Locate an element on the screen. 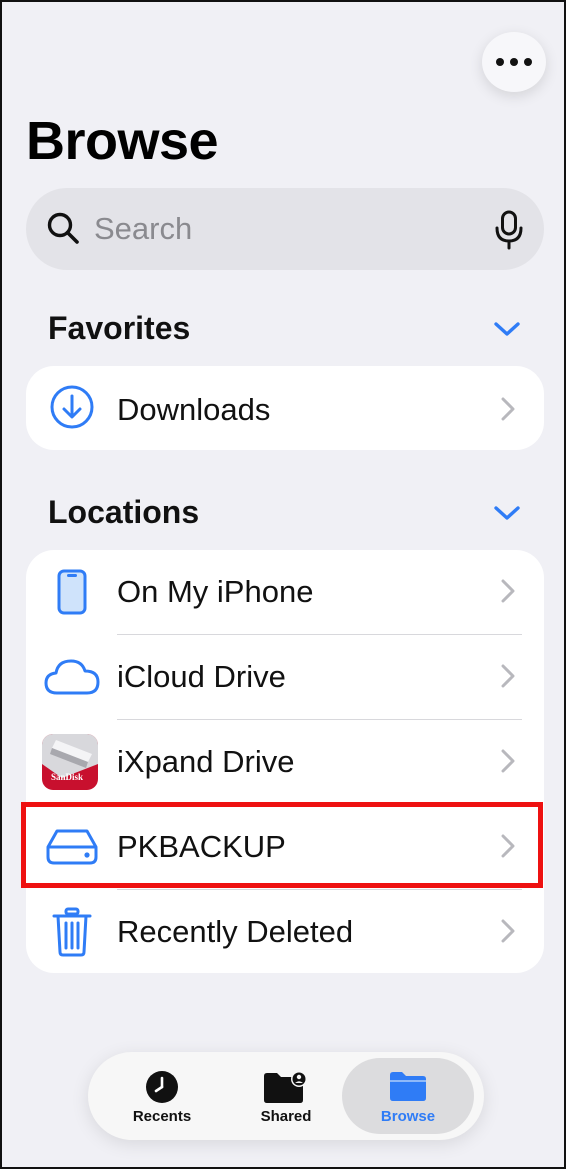  search-bar is located at coordinates (285, 229).